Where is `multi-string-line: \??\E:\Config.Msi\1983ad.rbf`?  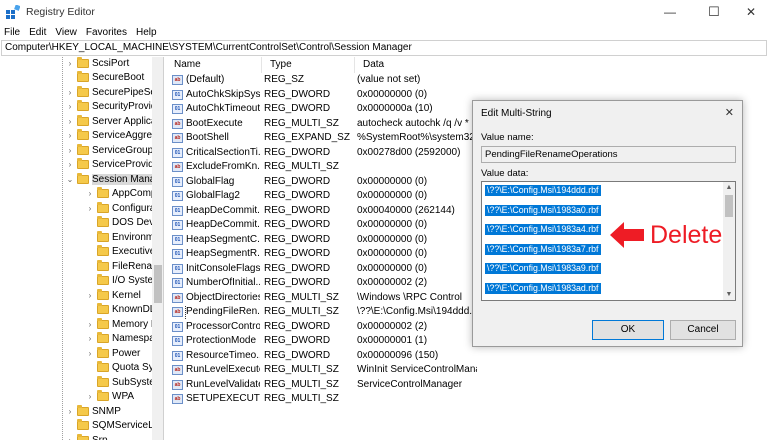 multi-string-line: \??\E:\Config.Msi\1983ad.rbf is located at coordinates (543, 288).